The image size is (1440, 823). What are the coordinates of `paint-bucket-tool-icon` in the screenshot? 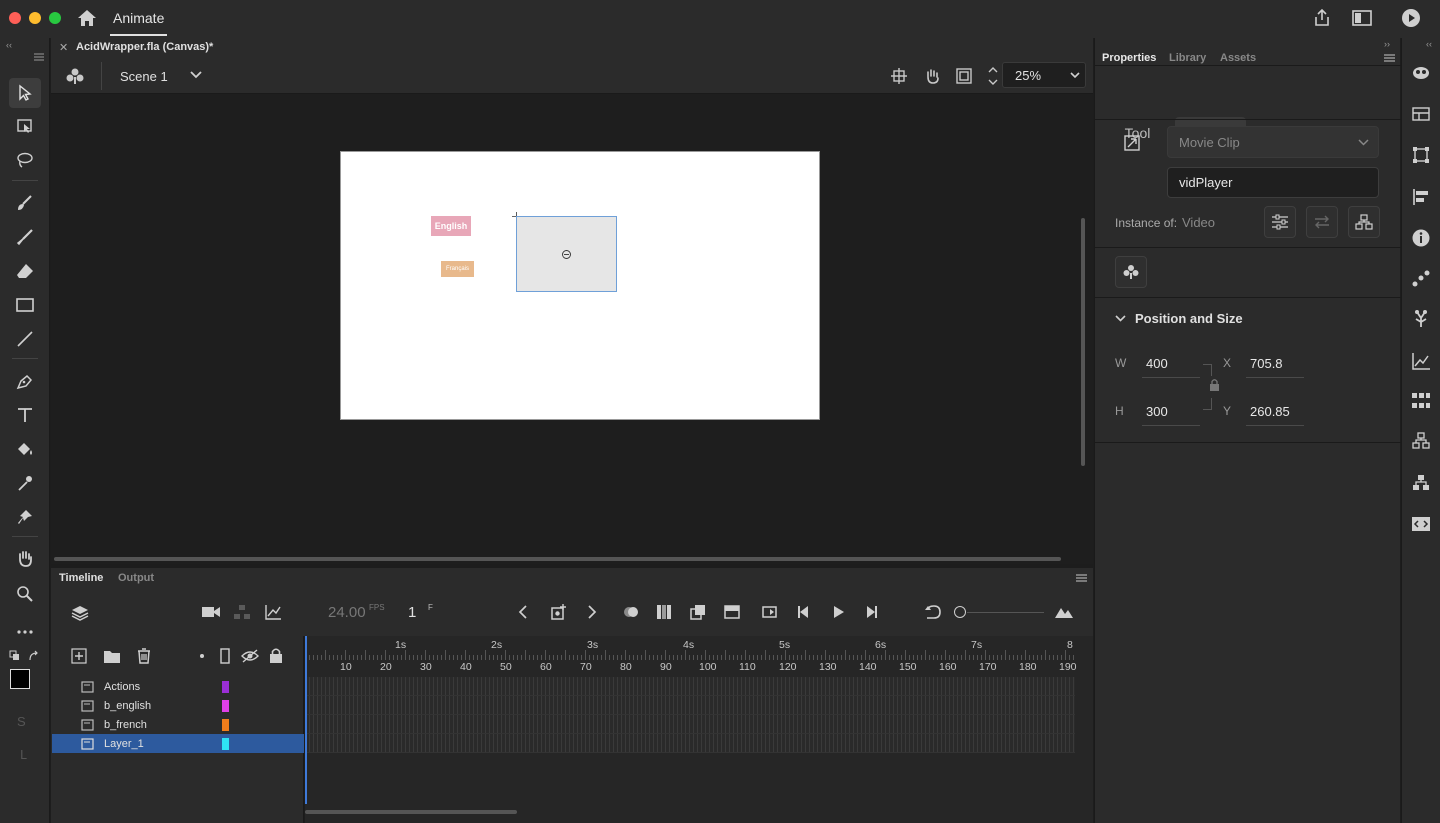 It's located at (25, 449).